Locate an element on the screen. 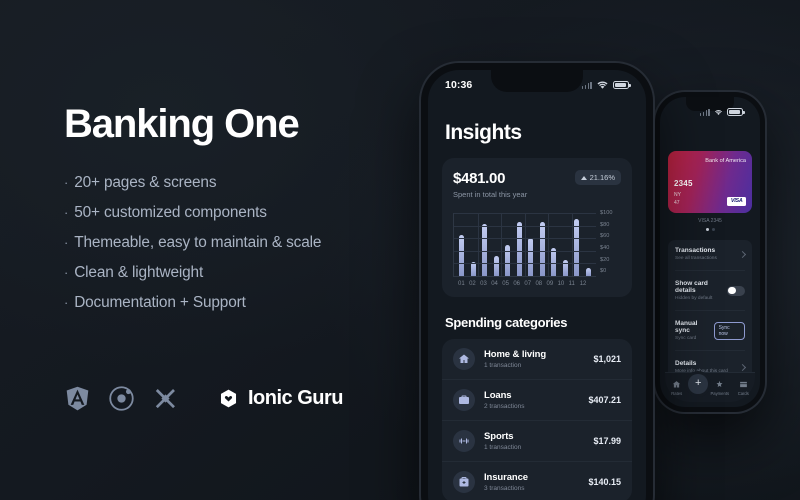 The width and height of the screenshot is (800, 500). list-item: Sports 1 transaction $17.99 is located at coordinates (537, 441).